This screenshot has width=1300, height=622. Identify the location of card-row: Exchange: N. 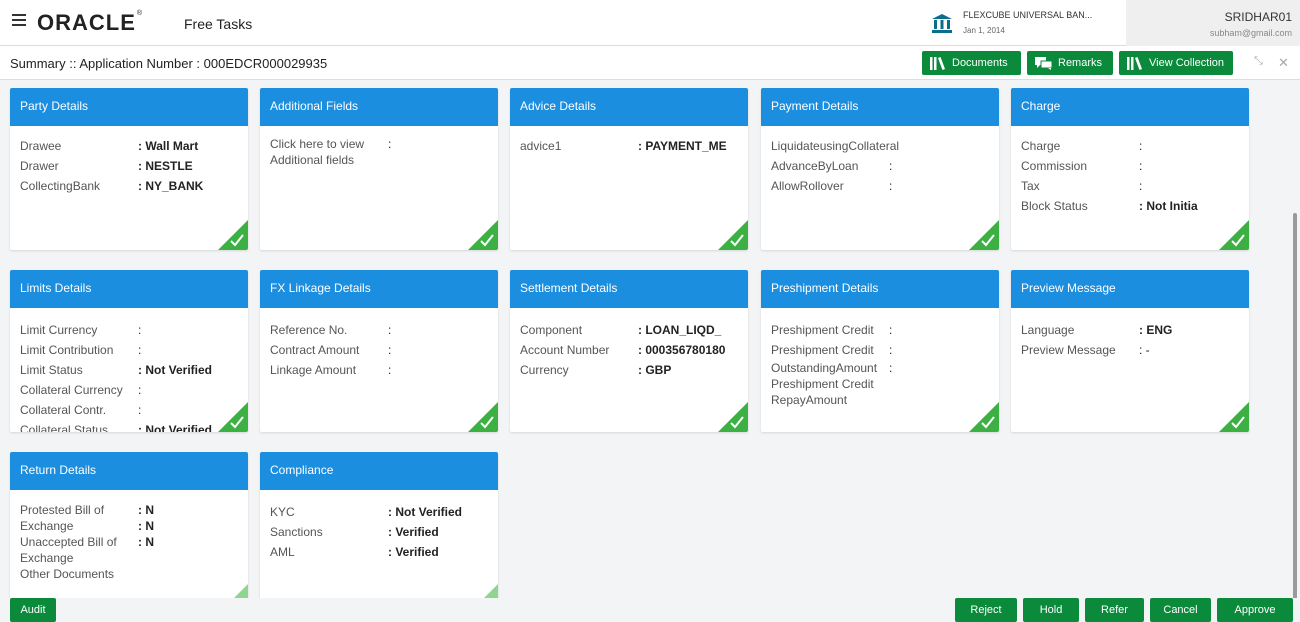
(129, 526).